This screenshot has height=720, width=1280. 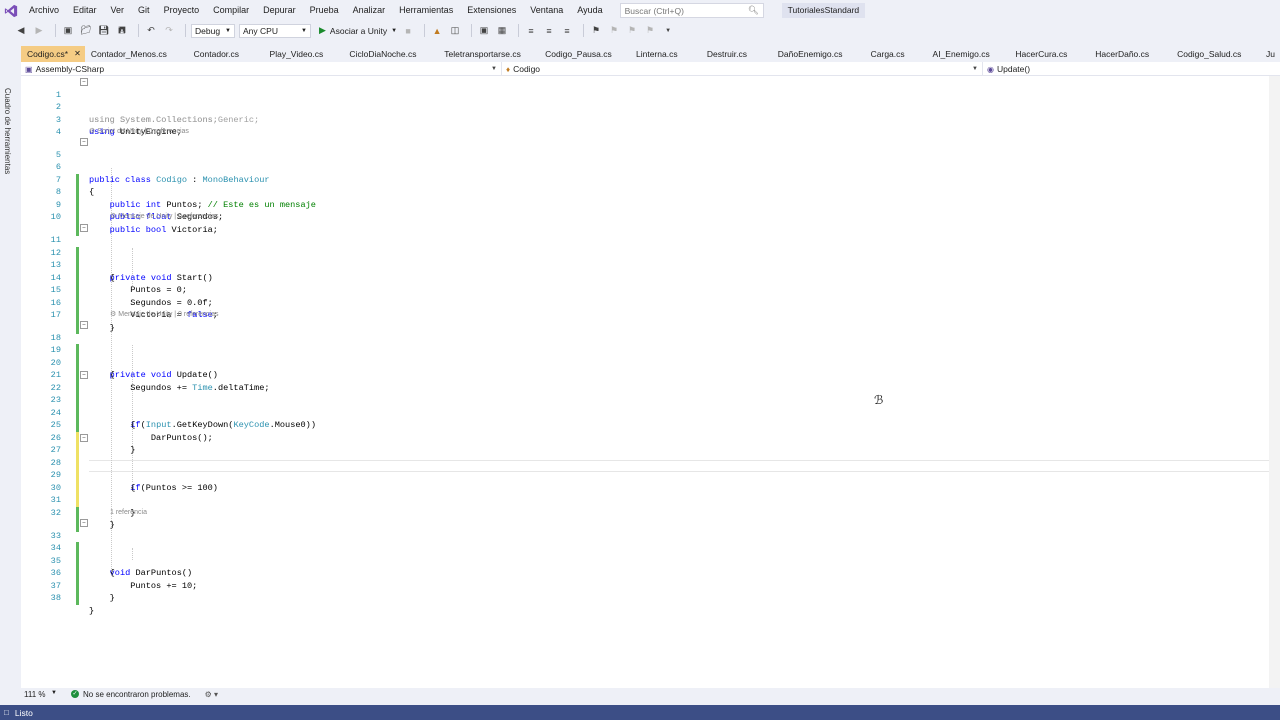 I want to click on code-line: 10, so click(x=650, y=217).